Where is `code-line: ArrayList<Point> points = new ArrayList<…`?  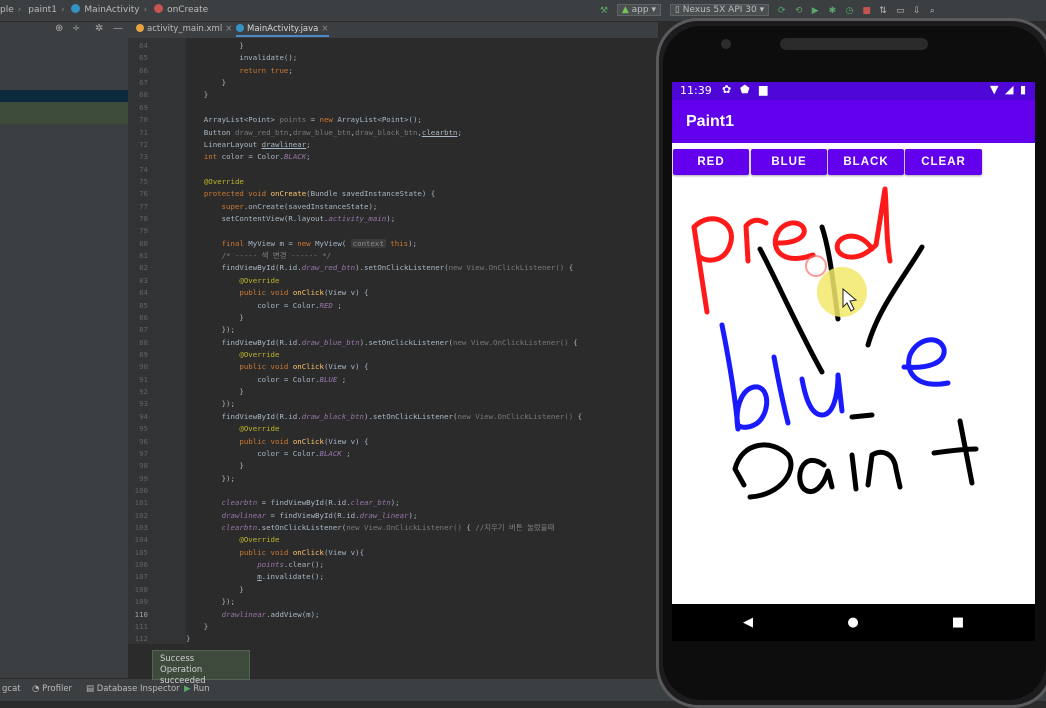
code-line: ArrayList<Point> points = new ArrayList<… is located at coordinates (304, 120).